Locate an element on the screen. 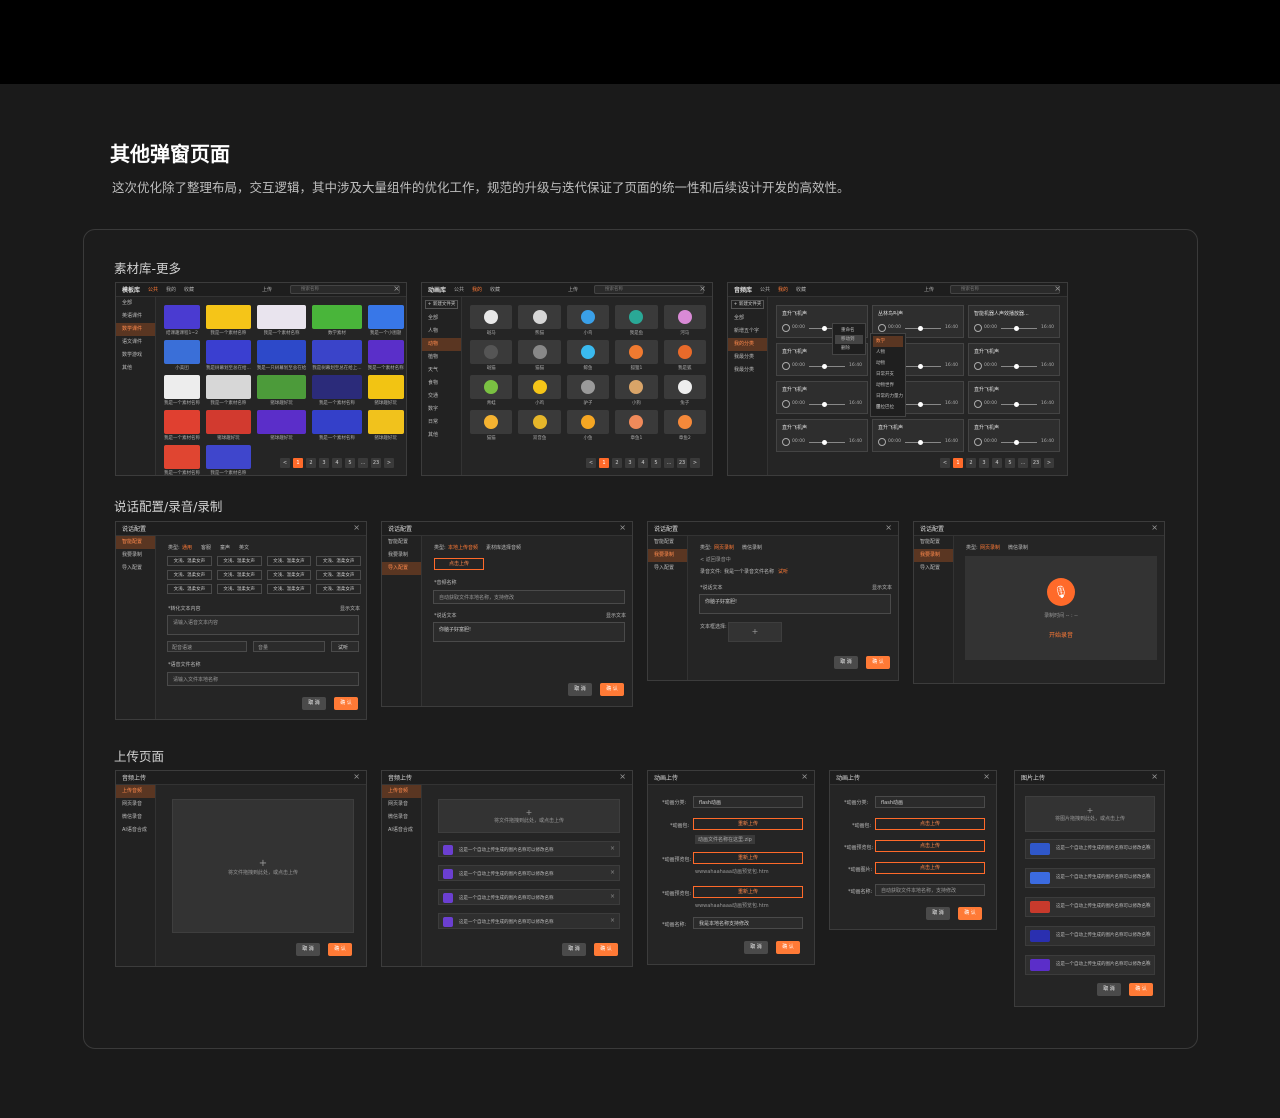  context-menu-item: 重命名 is located at coordinates (849, 330).